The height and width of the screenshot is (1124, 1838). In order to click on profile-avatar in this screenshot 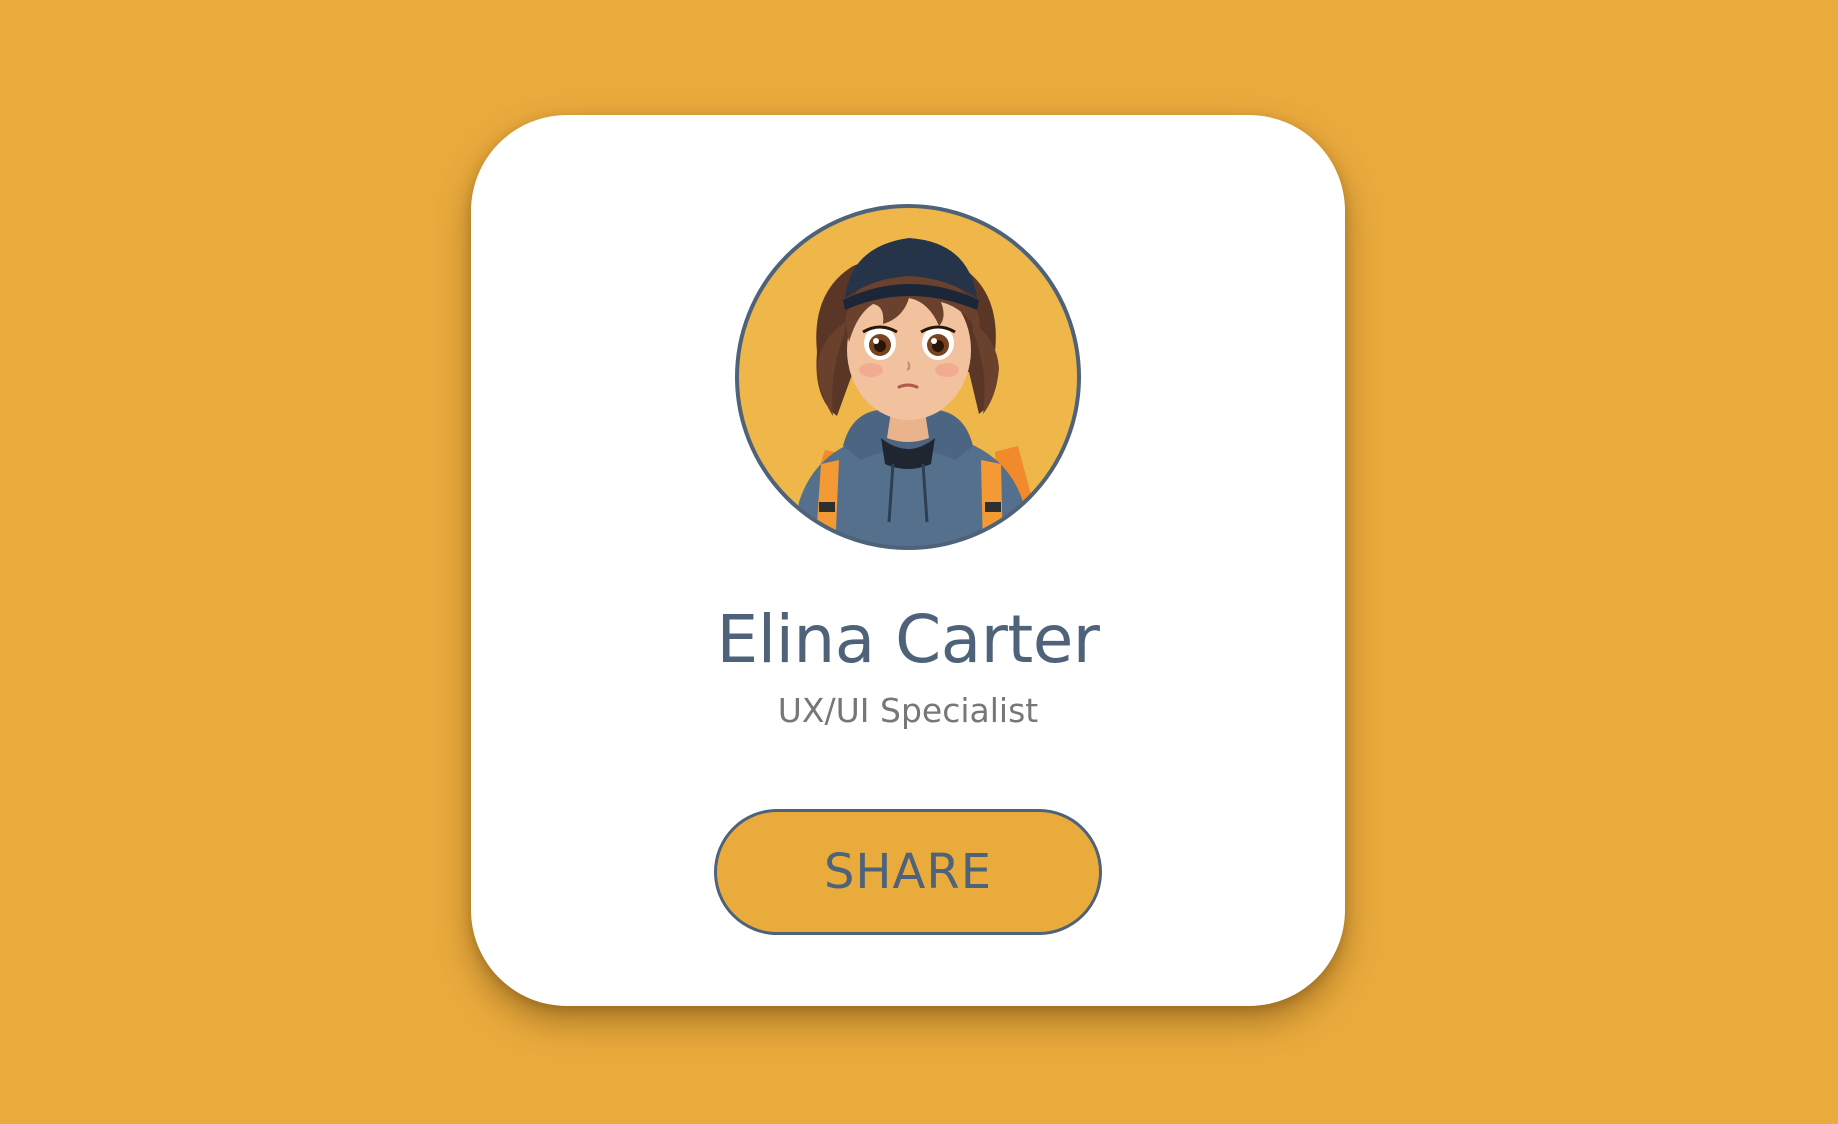, I will do `click(908, 377)`.